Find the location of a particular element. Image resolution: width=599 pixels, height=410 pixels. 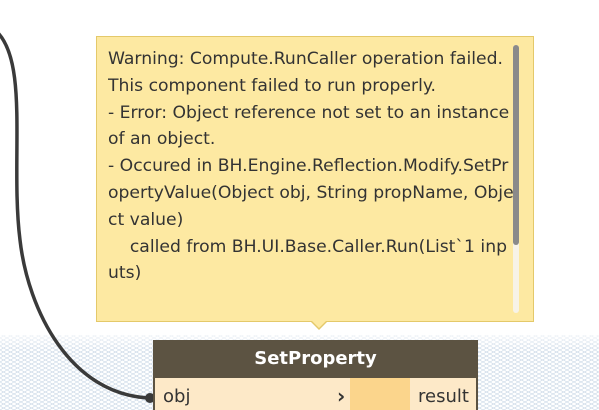

port-state-swatch is located at coordinates (380, 394).